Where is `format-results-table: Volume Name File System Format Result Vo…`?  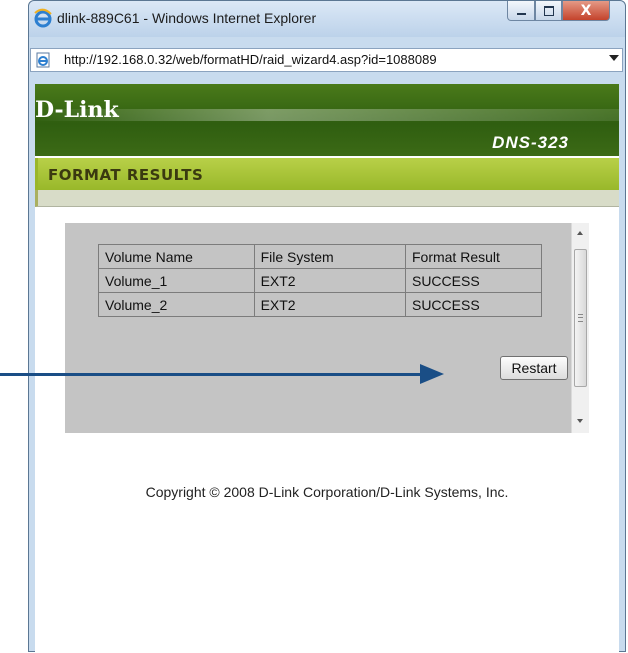
format-results-table: Volume Name File System Format Result Vo… is located at coordinates (320, 280).